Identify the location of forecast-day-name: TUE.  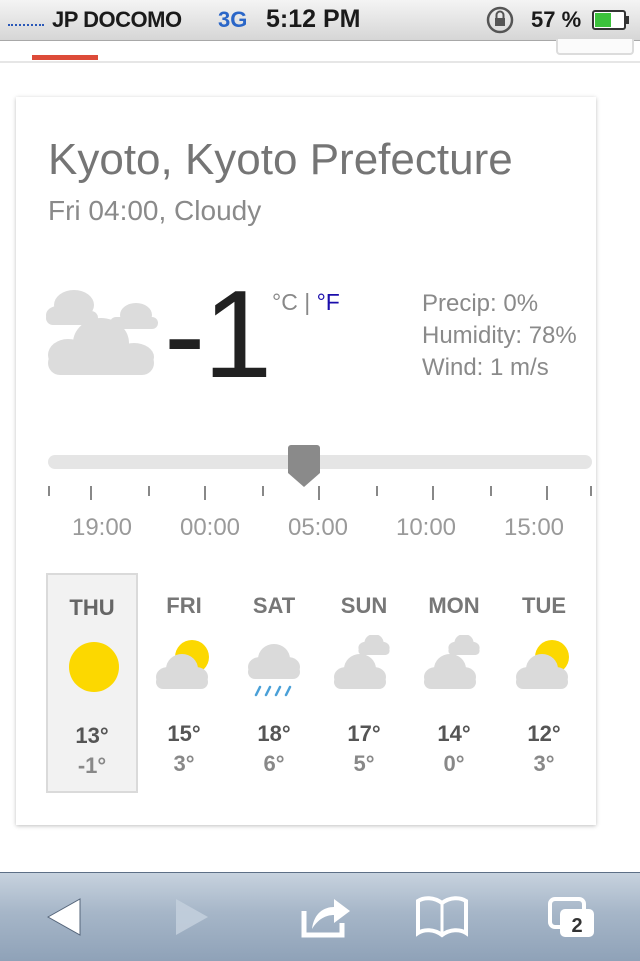
(544, 605).